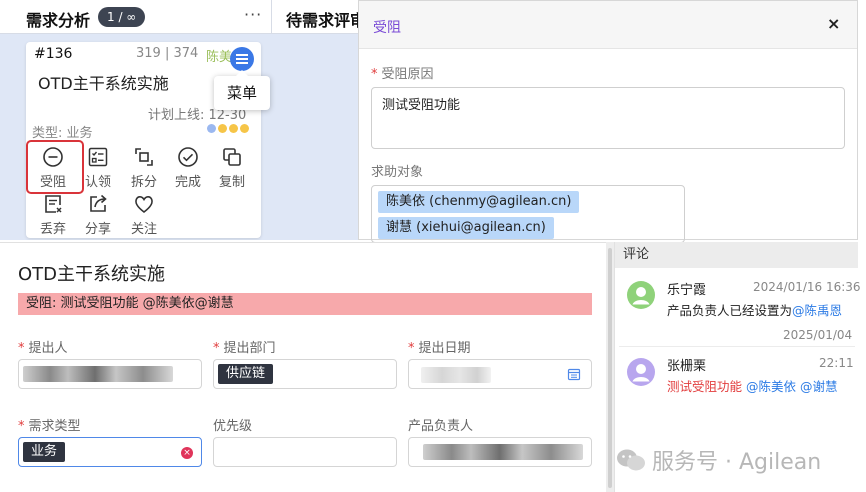  What do you see at coordinates (103, 83) in the screenshot?
I see `card-title: OTD主干系统实施` at bounding box center [103, 83].